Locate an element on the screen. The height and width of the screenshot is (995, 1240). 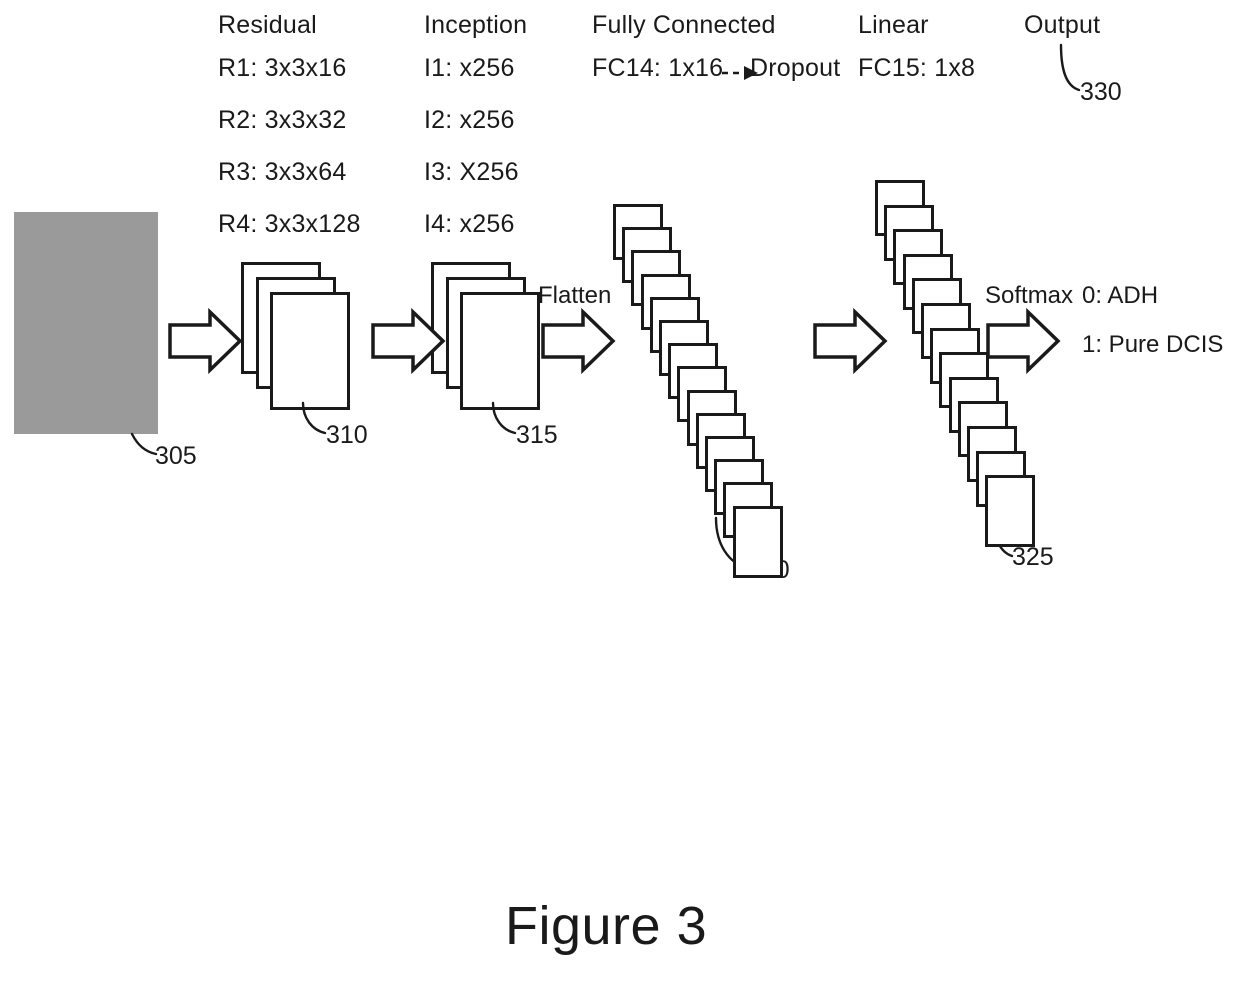
flow-arrow-flatten is located at coordinates (578, 341).